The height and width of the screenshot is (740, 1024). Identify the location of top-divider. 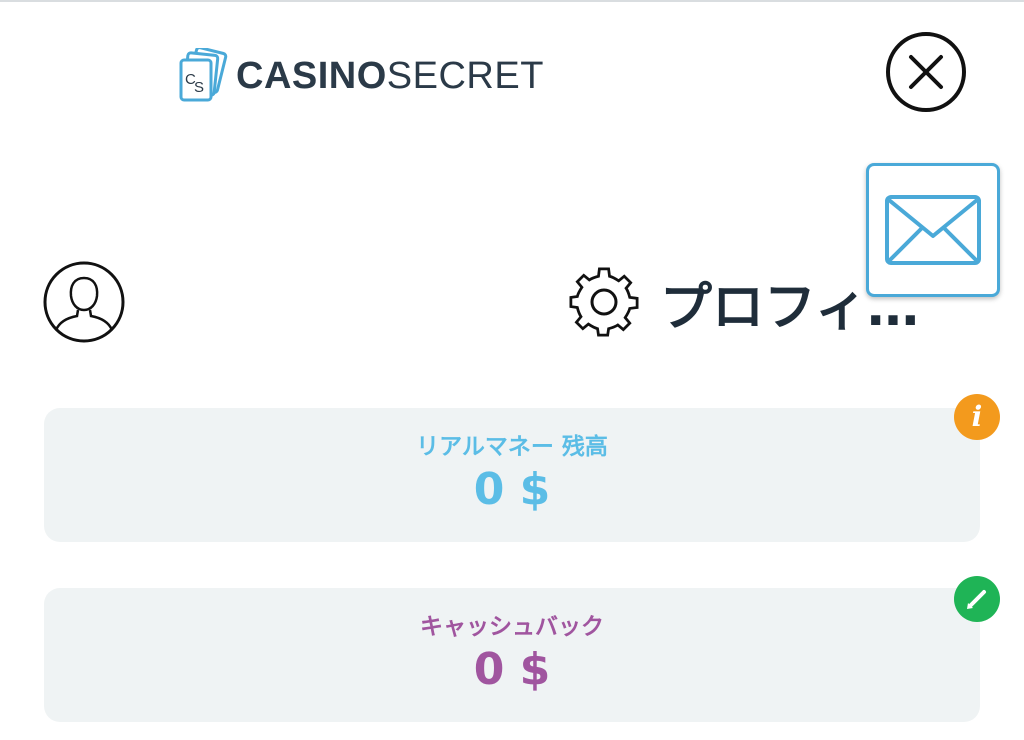
(512, 1).